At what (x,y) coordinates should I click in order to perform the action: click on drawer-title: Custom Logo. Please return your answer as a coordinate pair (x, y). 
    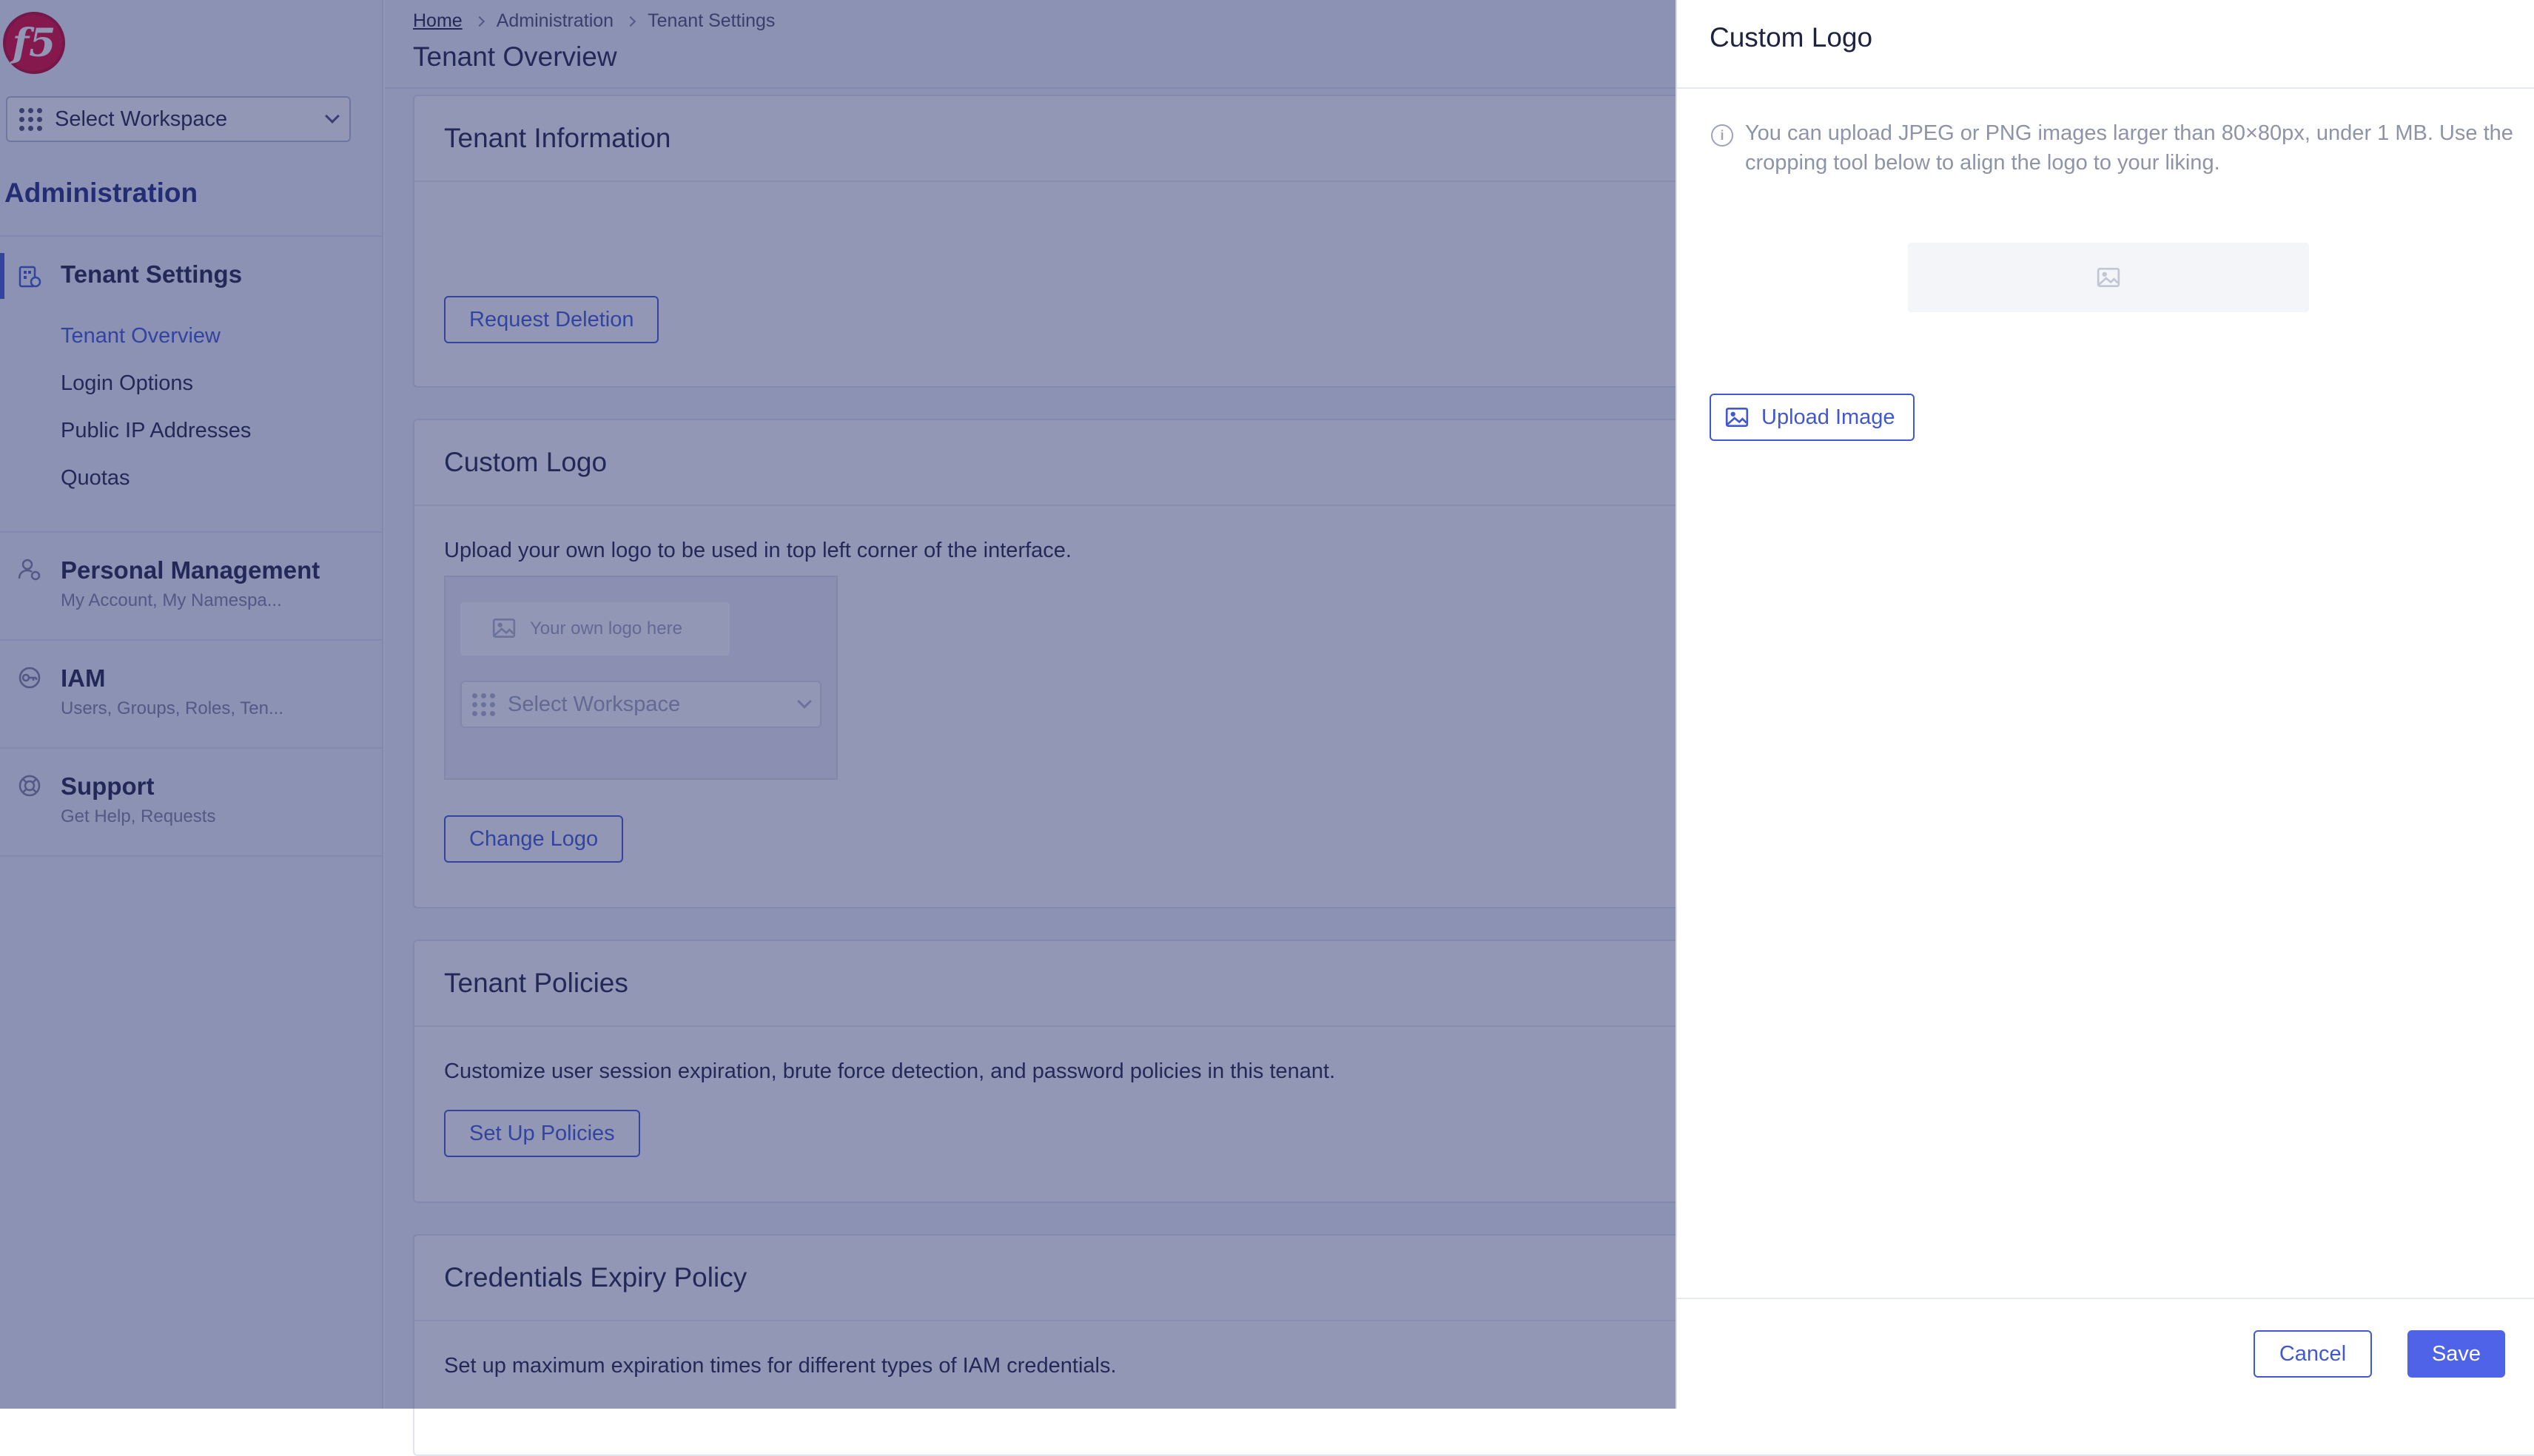
    Looking at the image, I should click on (1792, 38).